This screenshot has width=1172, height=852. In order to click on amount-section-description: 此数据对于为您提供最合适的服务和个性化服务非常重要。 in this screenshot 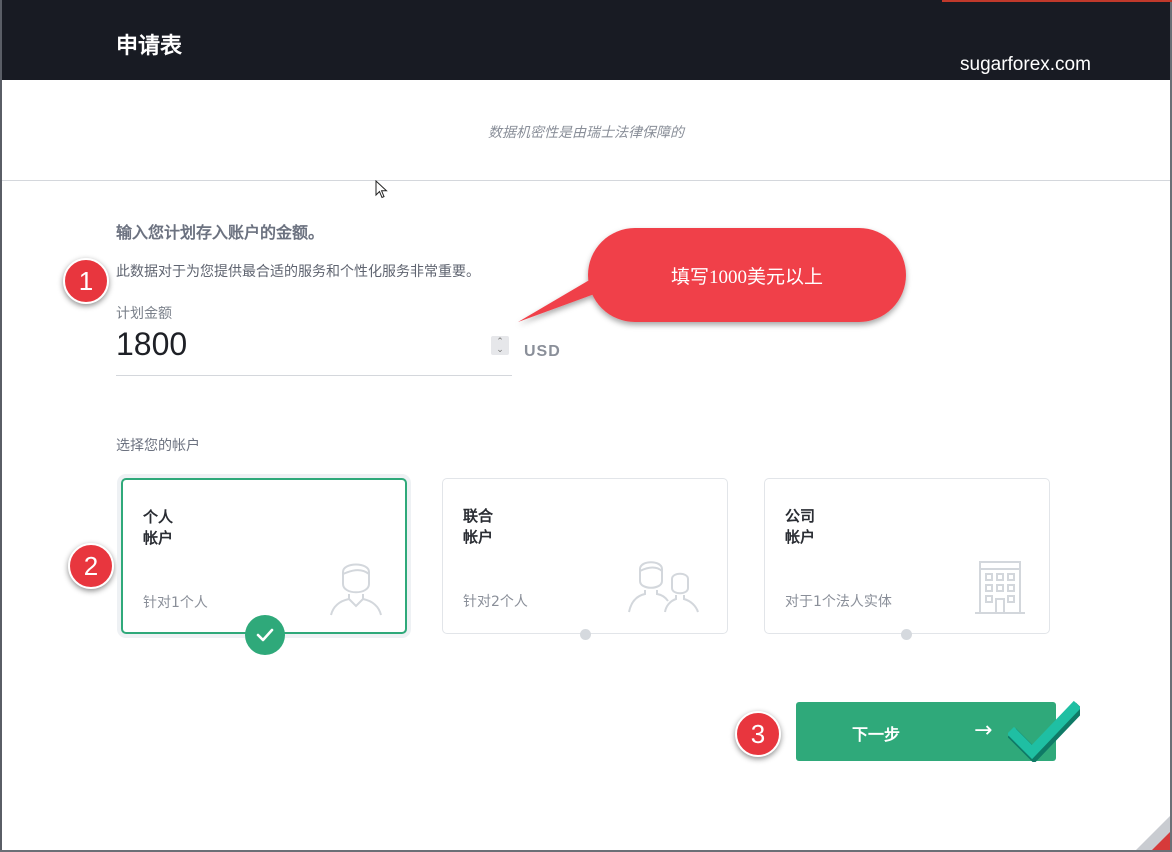, I will do `click(298, 272)`.